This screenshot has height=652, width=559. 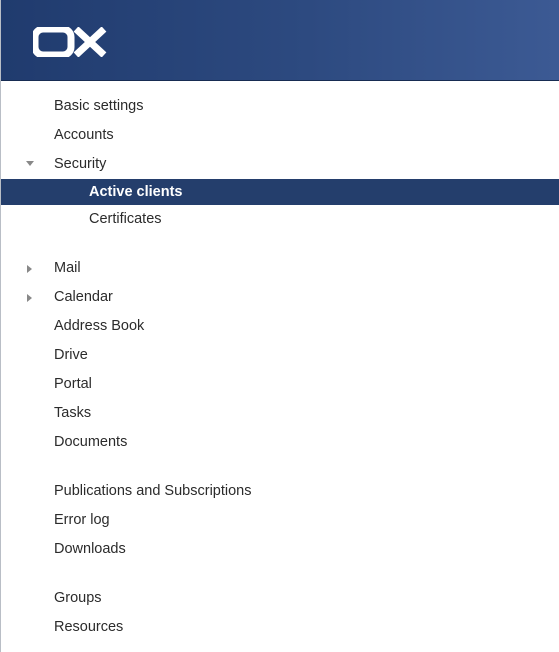 What do you see at coordinates (70, 42) in the screenshot?
I see `ox-logo` at bounding box center [70, 42].